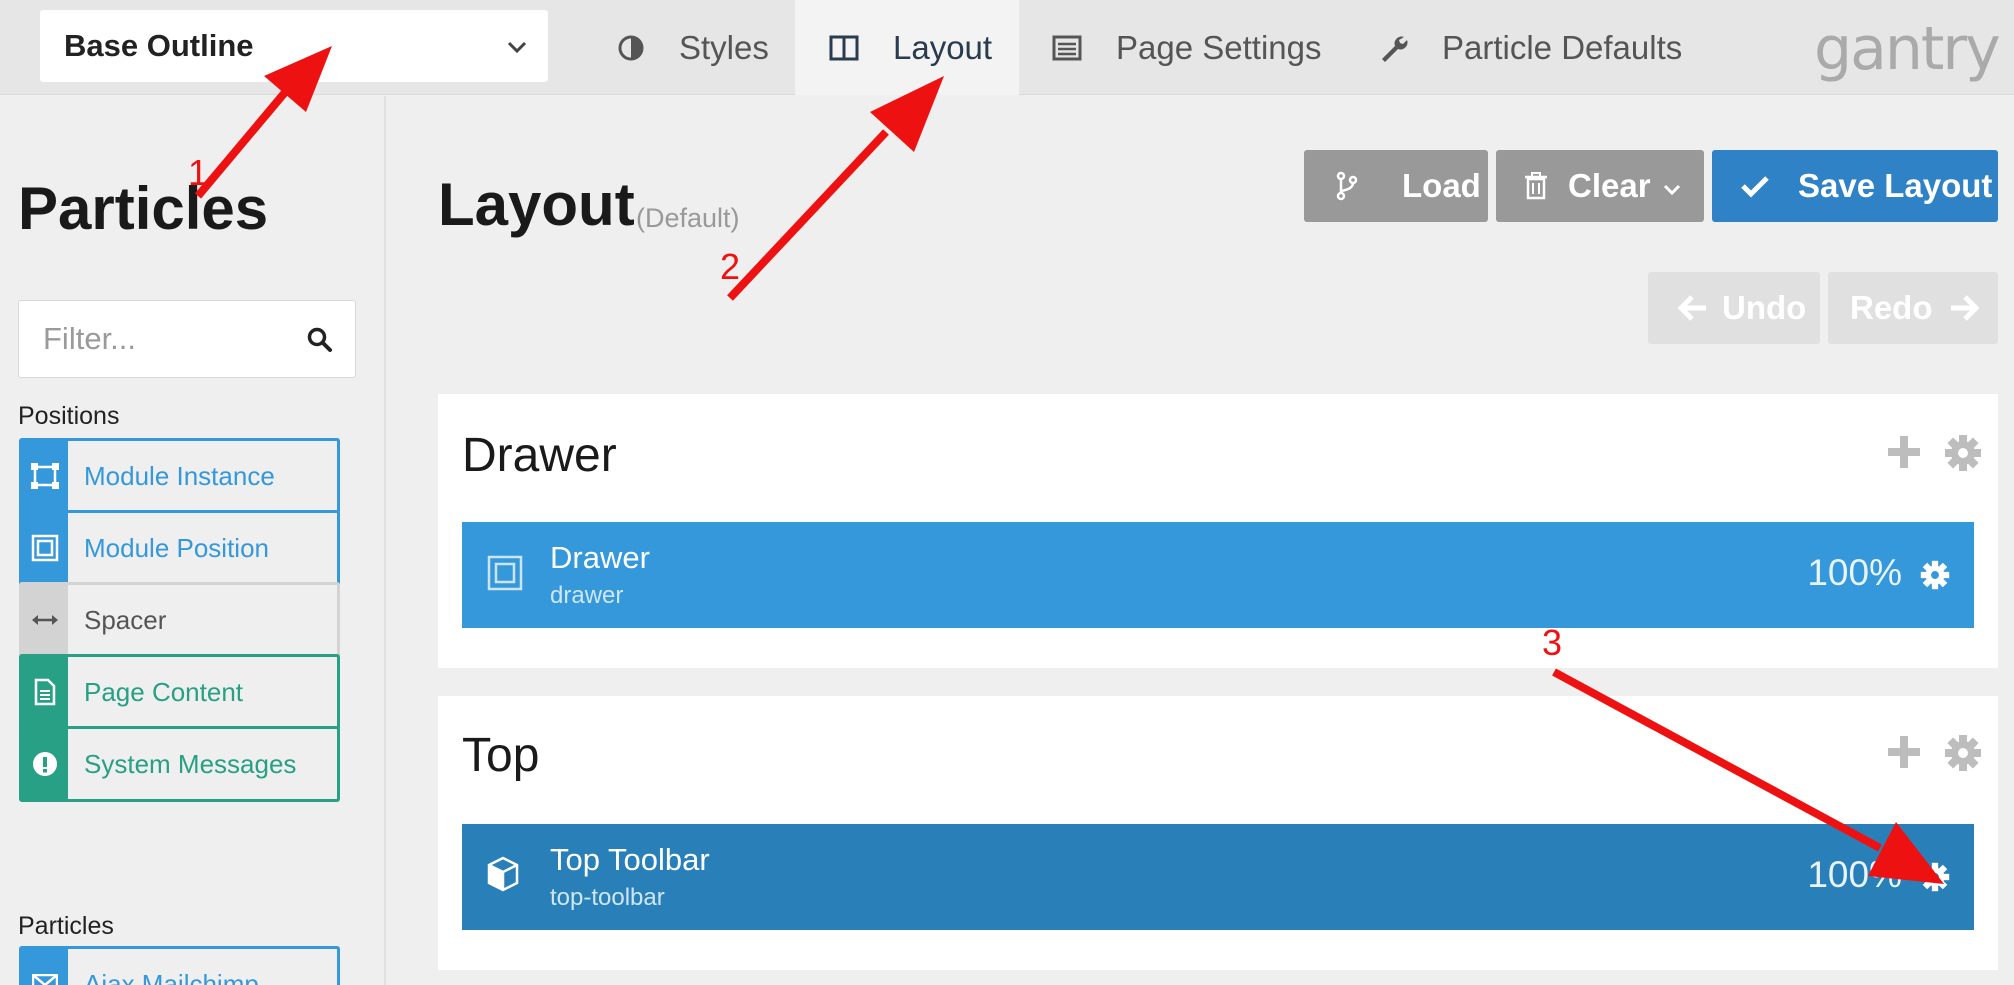 Image resolution: width=2014 pixels, height=985 pixels. I want to click on block-id: top-toolbar, so click(607, 897).